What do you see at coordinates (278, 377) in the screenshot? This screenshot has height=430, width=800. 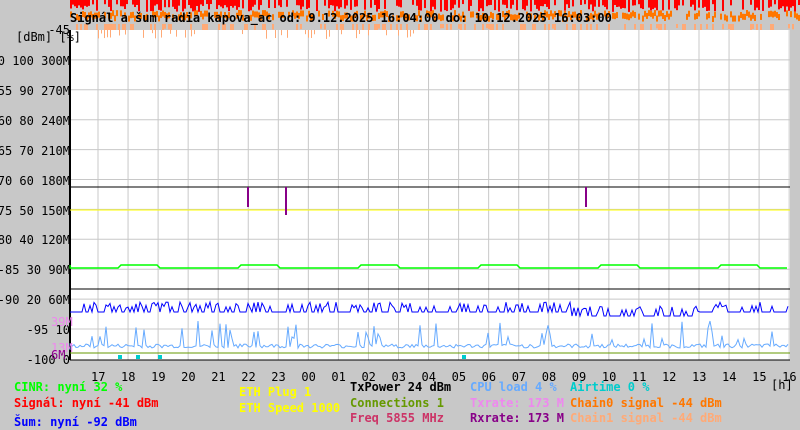 I see `x-tick-label: 23` at bounding box center [278, 377].